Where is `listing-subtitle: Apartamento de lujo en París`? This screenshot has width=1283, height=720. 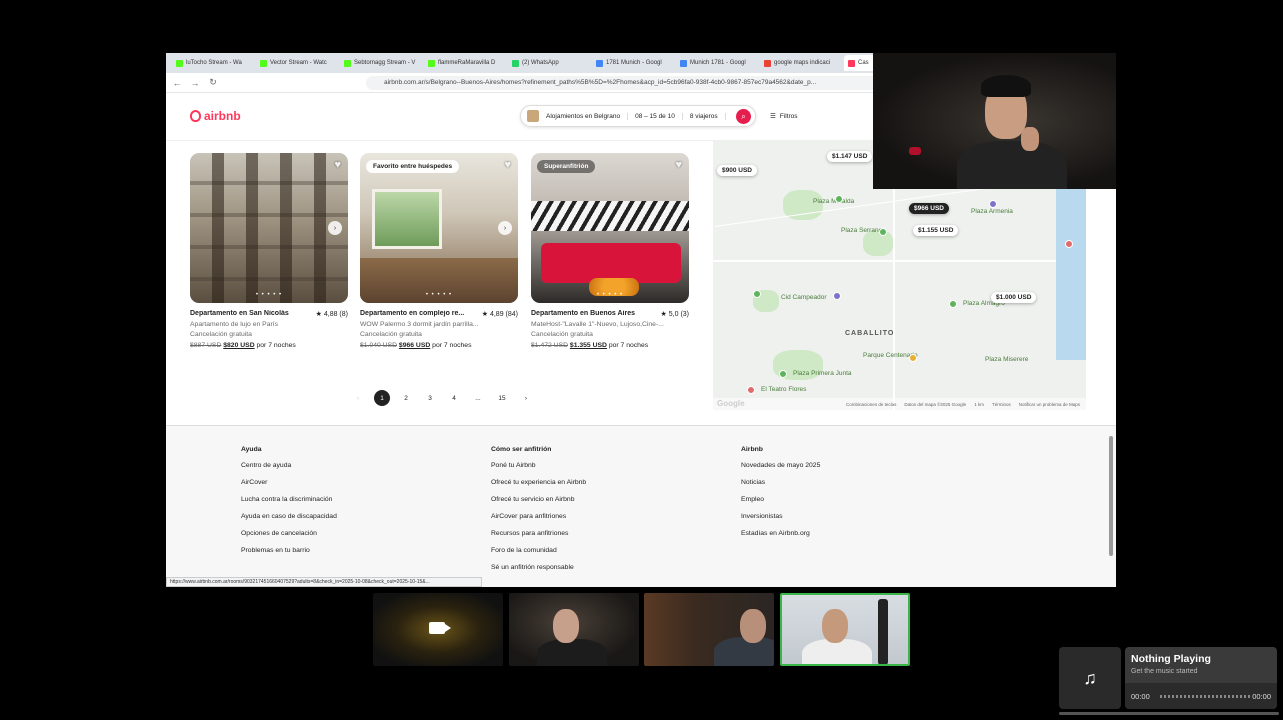
listing-subtitle: Apartamento de lujo en París is located at coordinates (234, 324).